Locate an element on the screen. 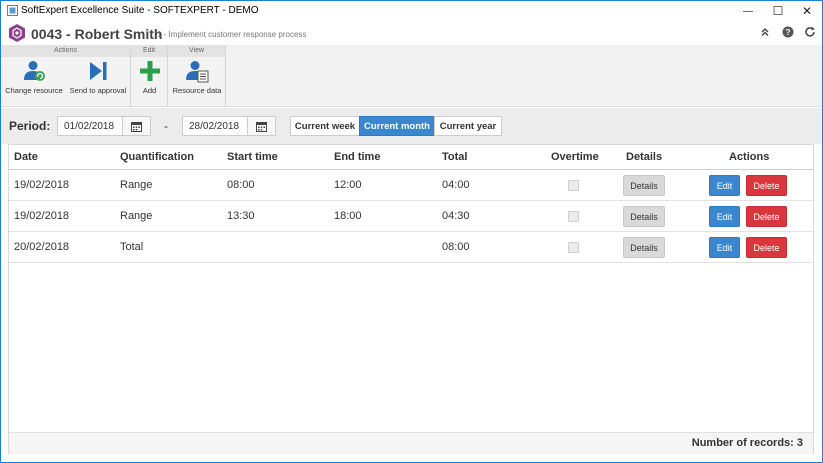  change-resource-button: Change resource is located at coordinates (34, 77).